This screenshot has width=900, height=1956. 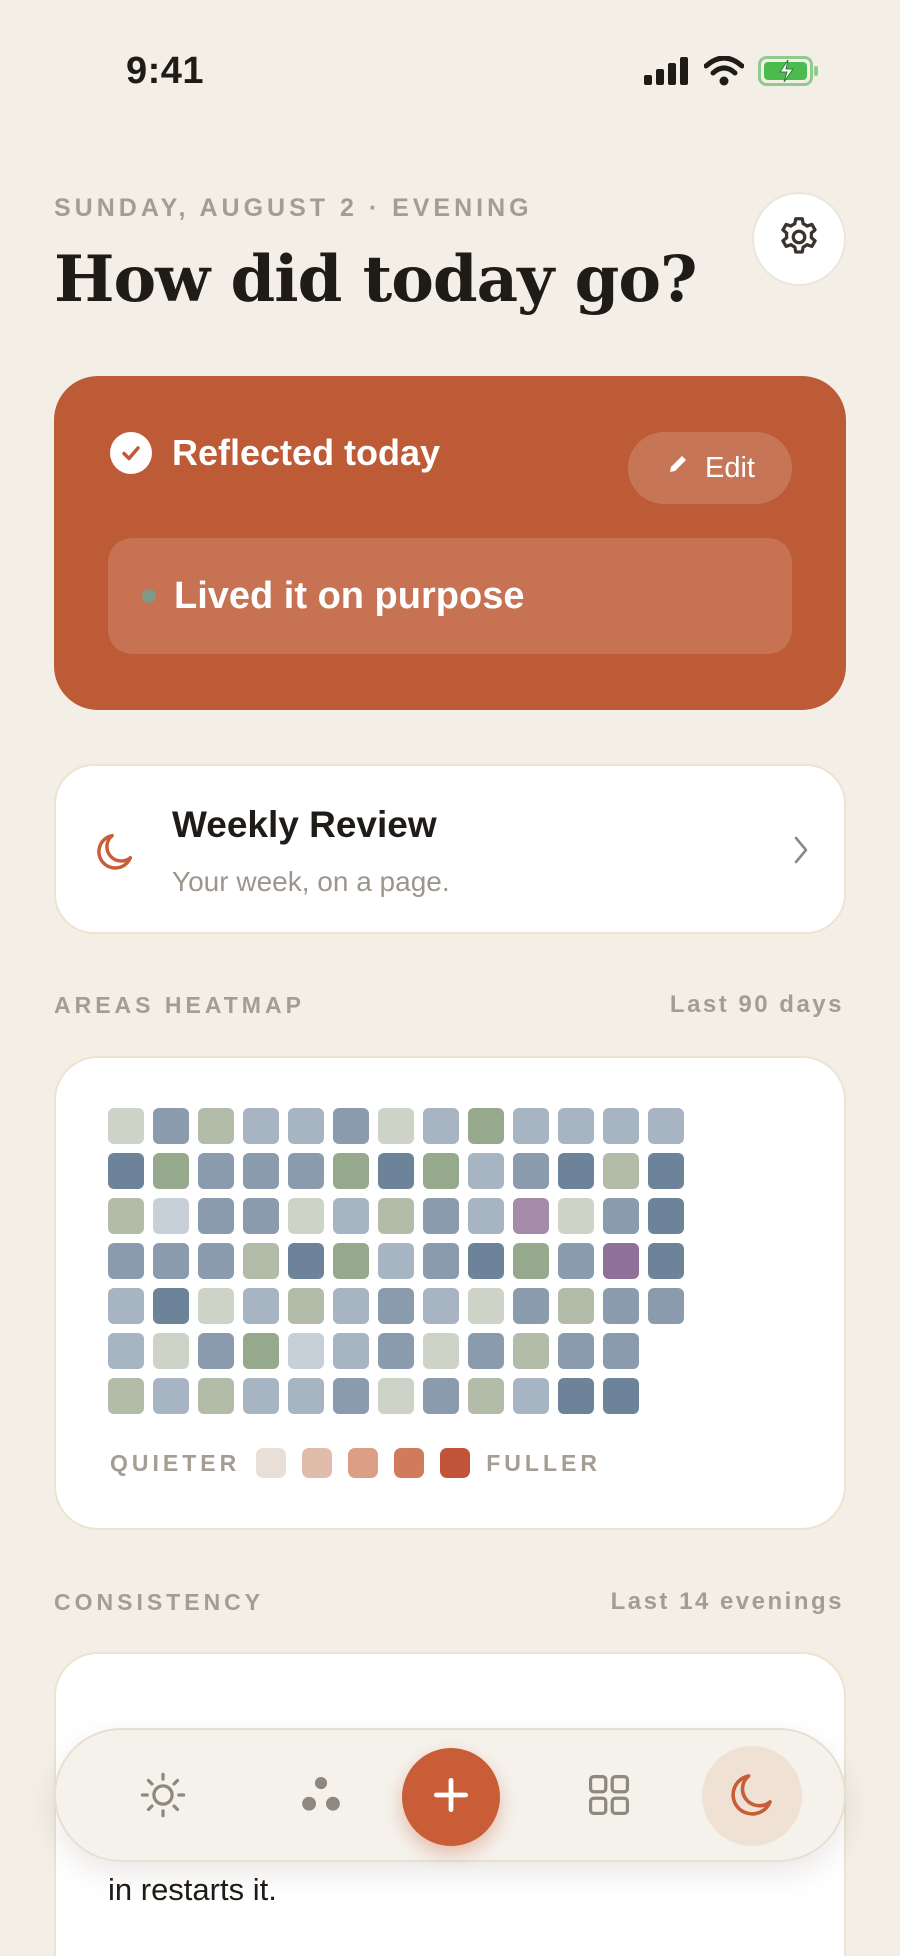 I want to click on add-entry-button, so click(x=451, y=1797).